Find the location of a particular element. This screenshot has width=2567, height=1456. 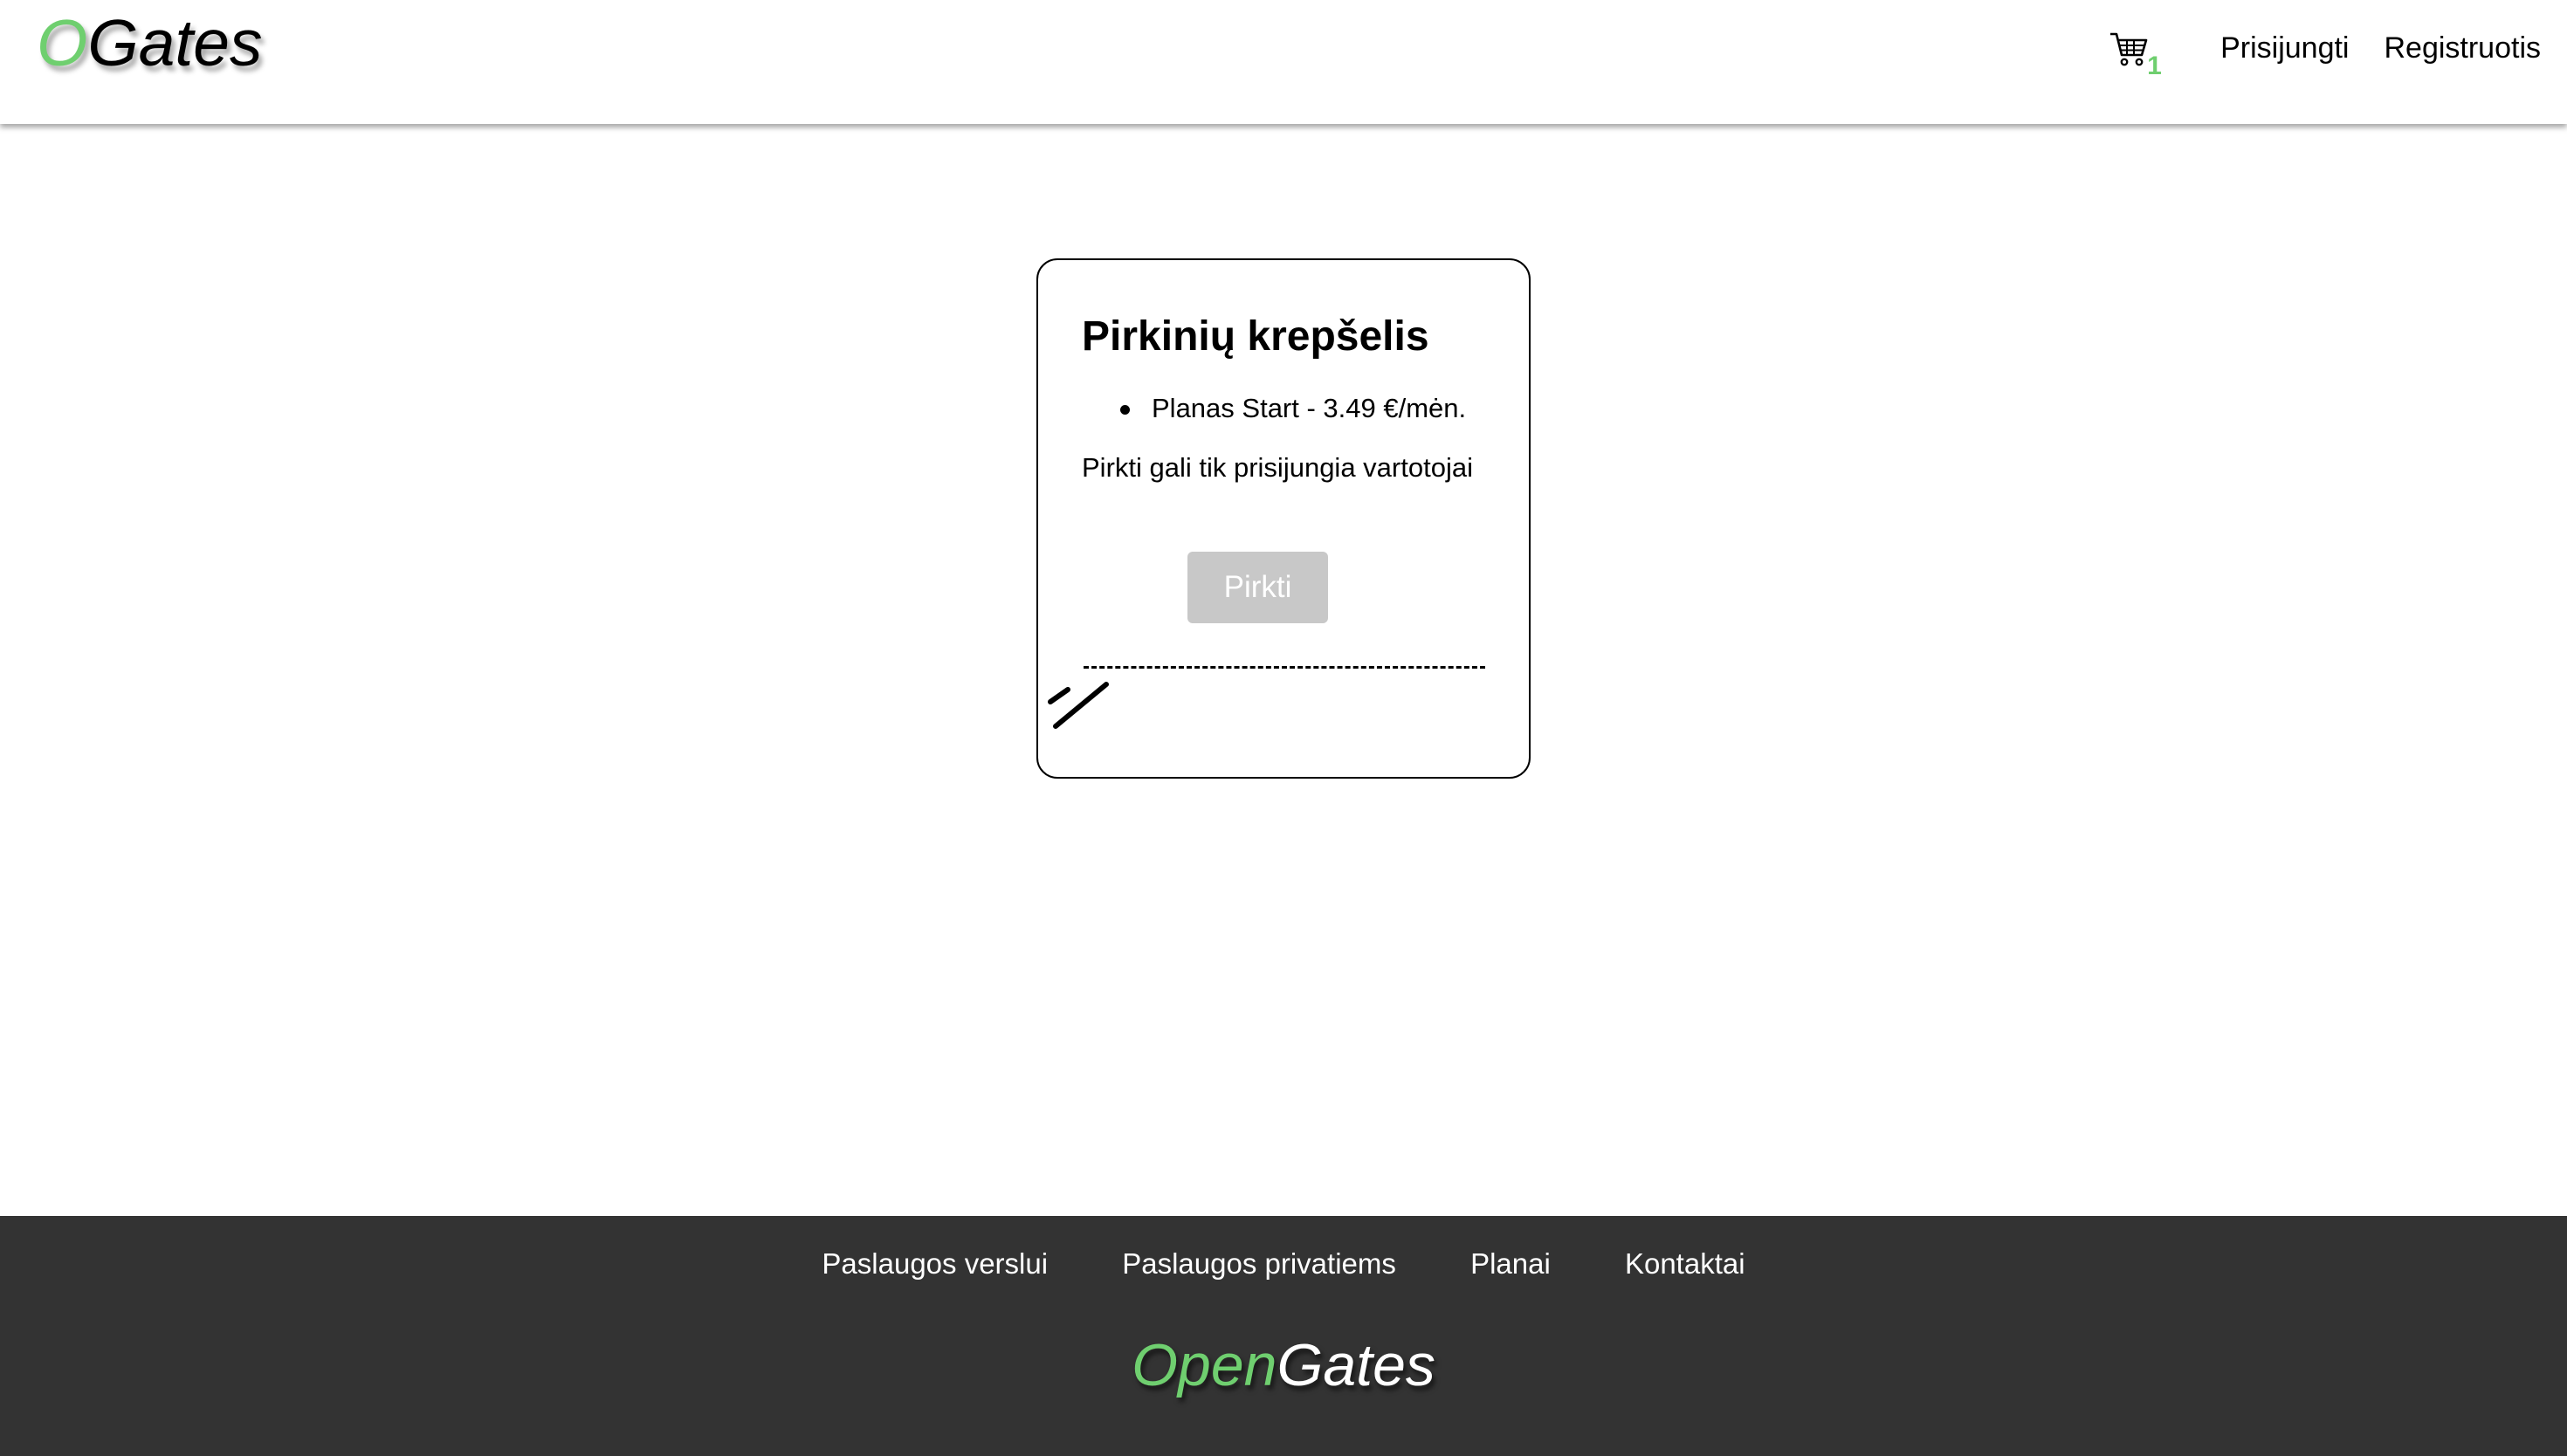

footer-logo: OpenGates is located at coordinates (1283, 1365).